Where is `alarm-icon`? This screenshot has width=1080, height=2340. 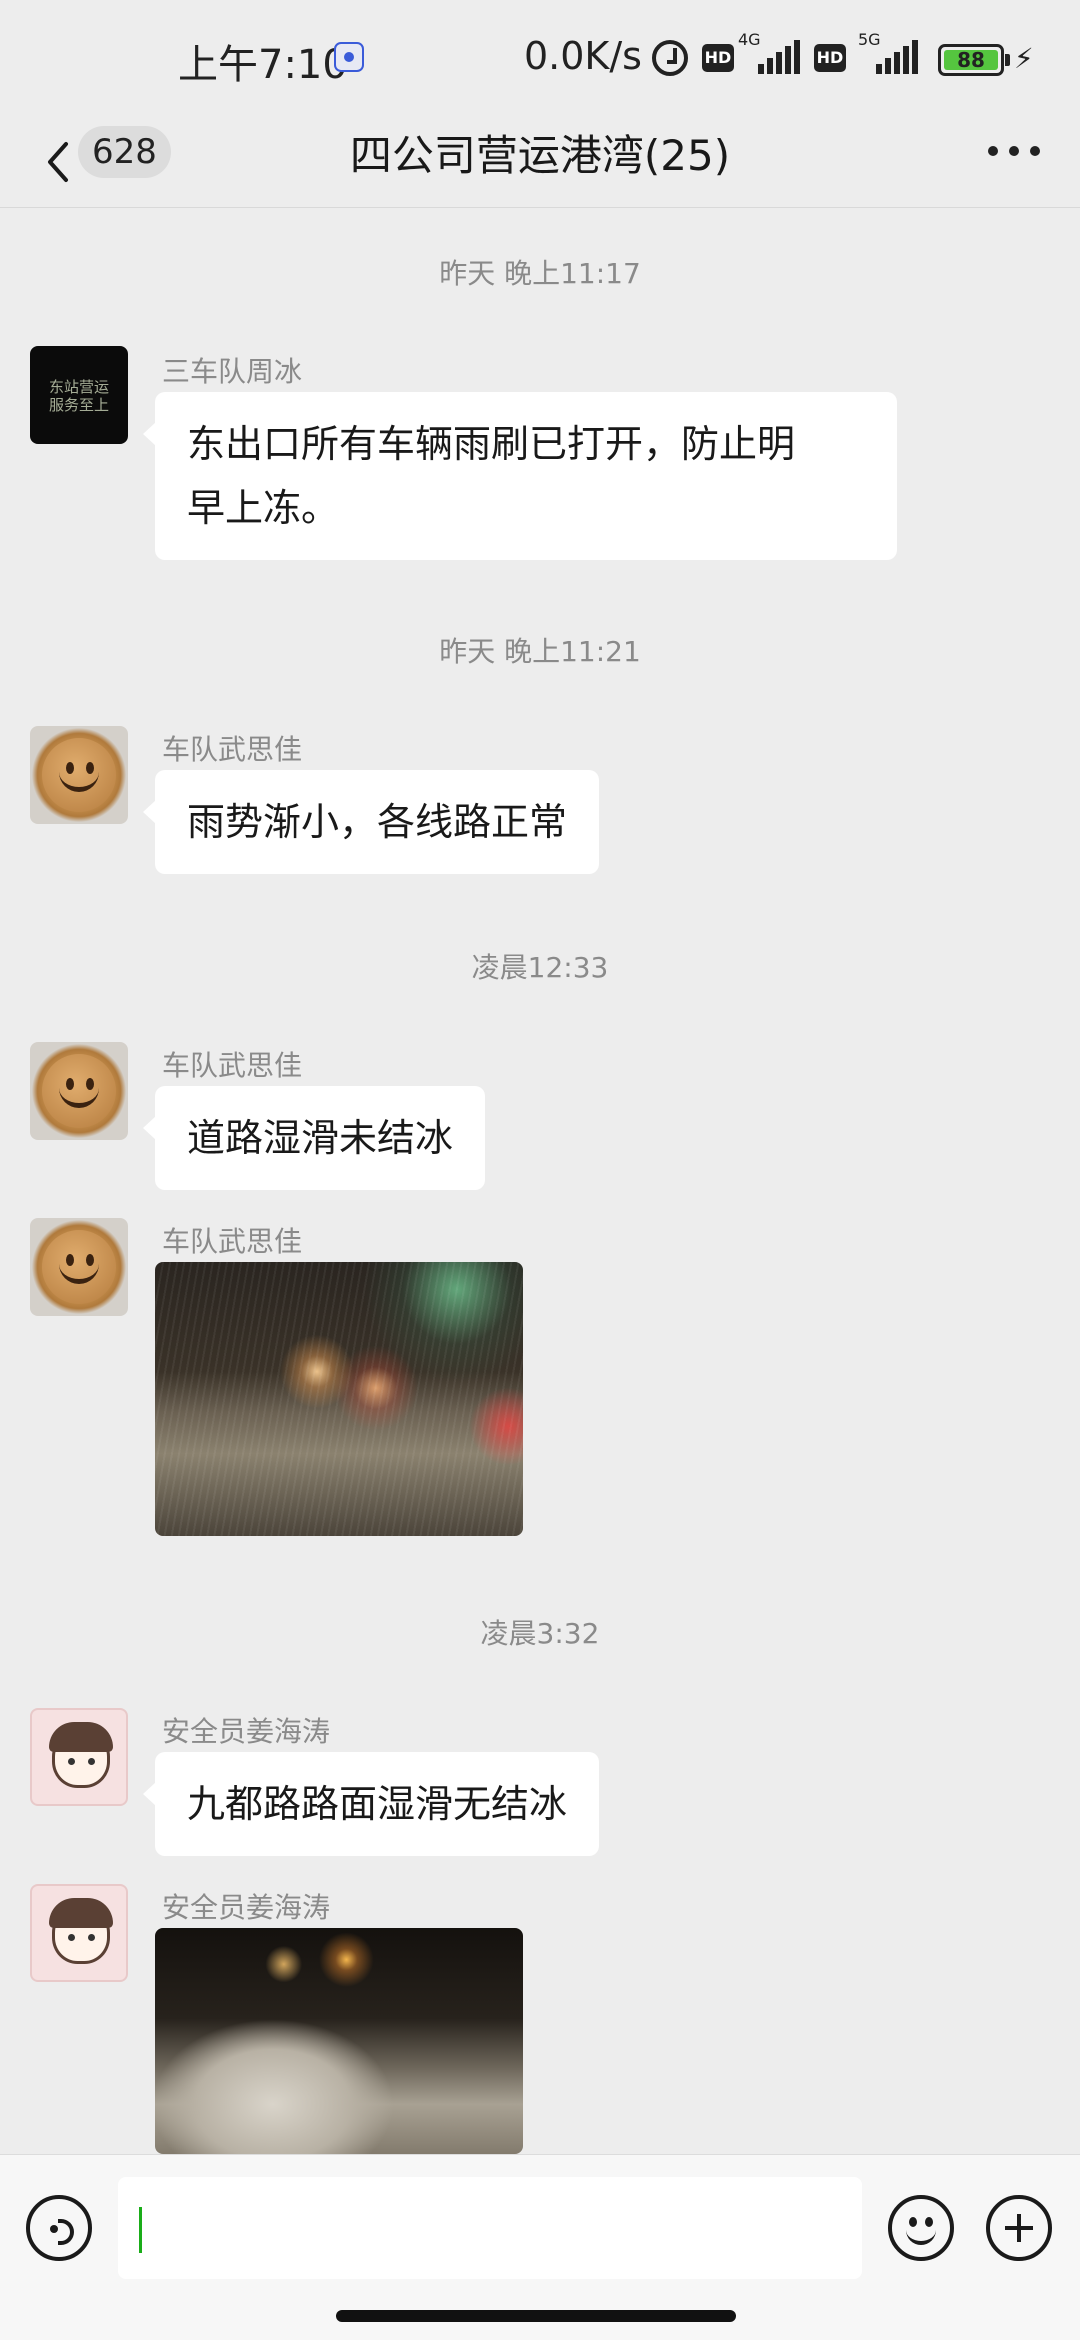
alarm-icon is located at coordinates (670, 58).